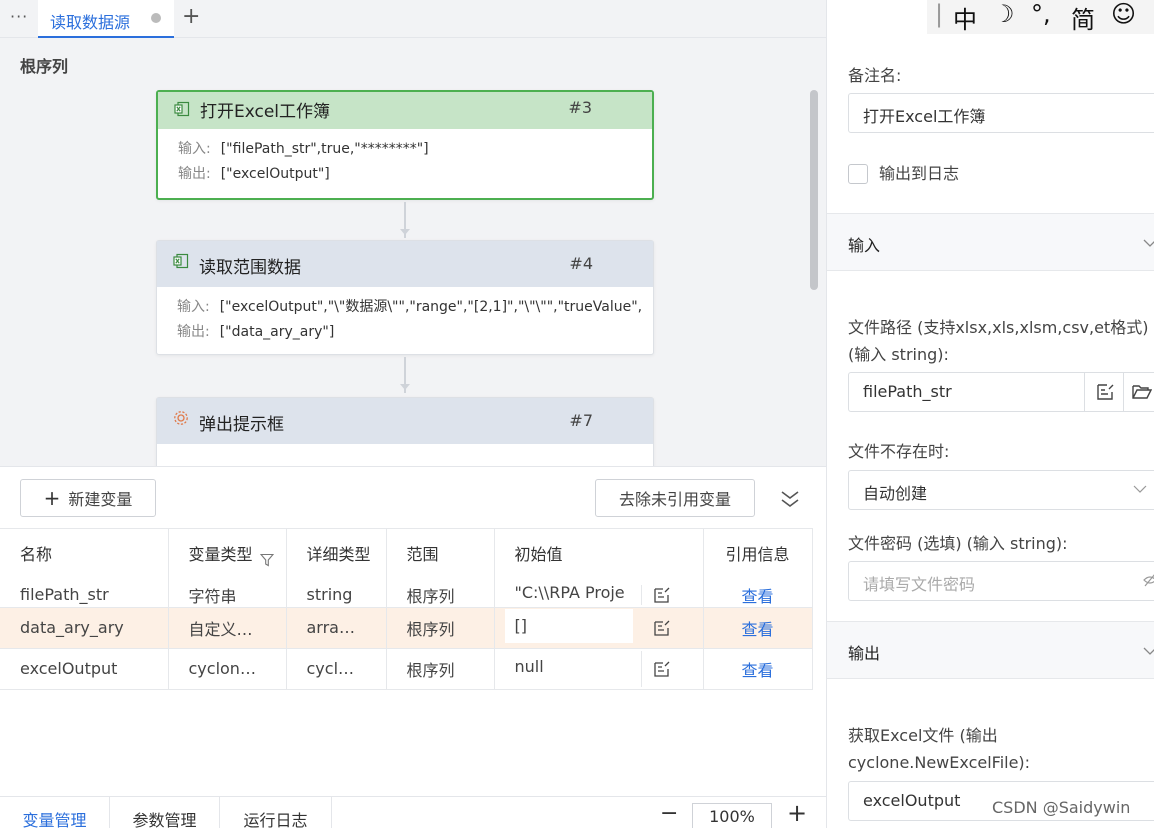 This screenshot has width=1154, height=828. I want to click on variables-toolbar: + 新建变量 去除未引用变量, so click(413, 497).